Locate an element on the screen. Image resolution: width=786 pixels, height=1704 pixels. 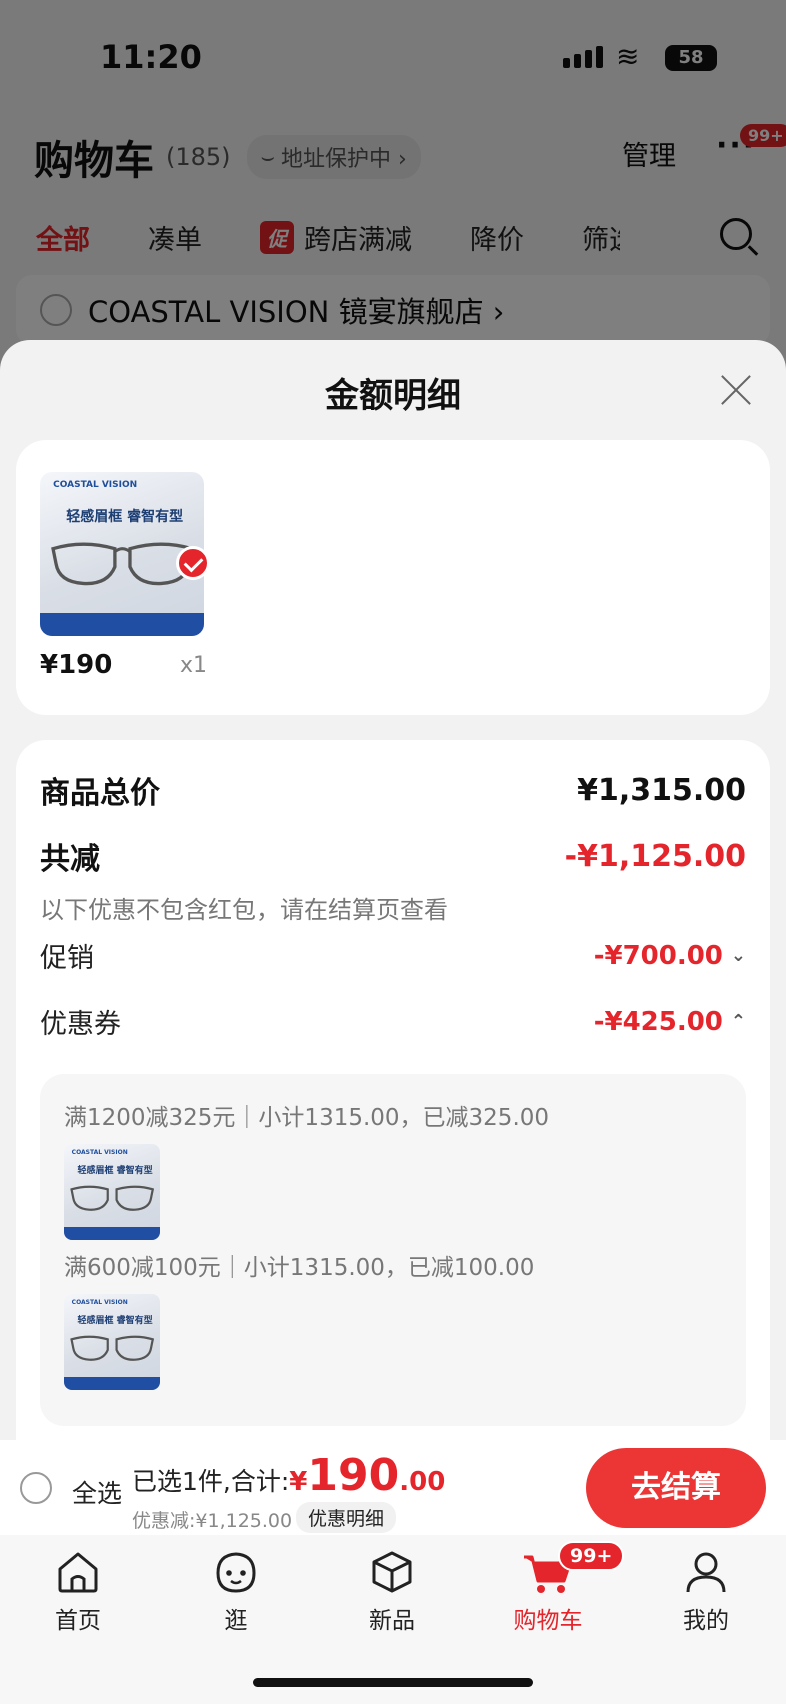
tab-browse: 逛 is located at coordinates (236, 1592).